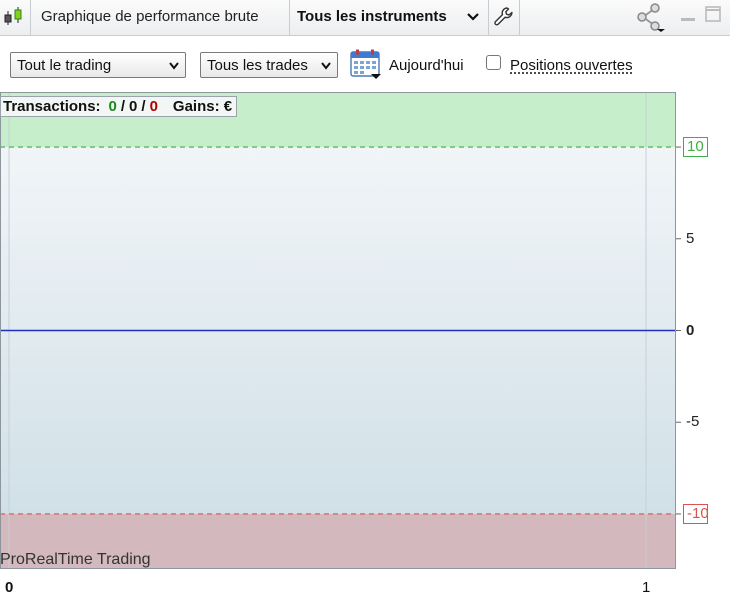 This screenshot has height=598, width=730. I want to click on today-label: Aujourd'hui, so click(426, 65).